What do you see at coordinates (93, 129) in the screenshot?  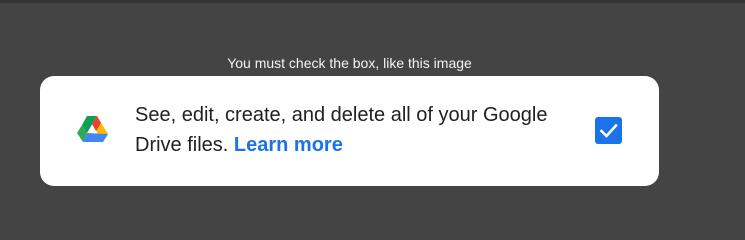 I see `google-drive-icon` at bounding box center [93, 129].